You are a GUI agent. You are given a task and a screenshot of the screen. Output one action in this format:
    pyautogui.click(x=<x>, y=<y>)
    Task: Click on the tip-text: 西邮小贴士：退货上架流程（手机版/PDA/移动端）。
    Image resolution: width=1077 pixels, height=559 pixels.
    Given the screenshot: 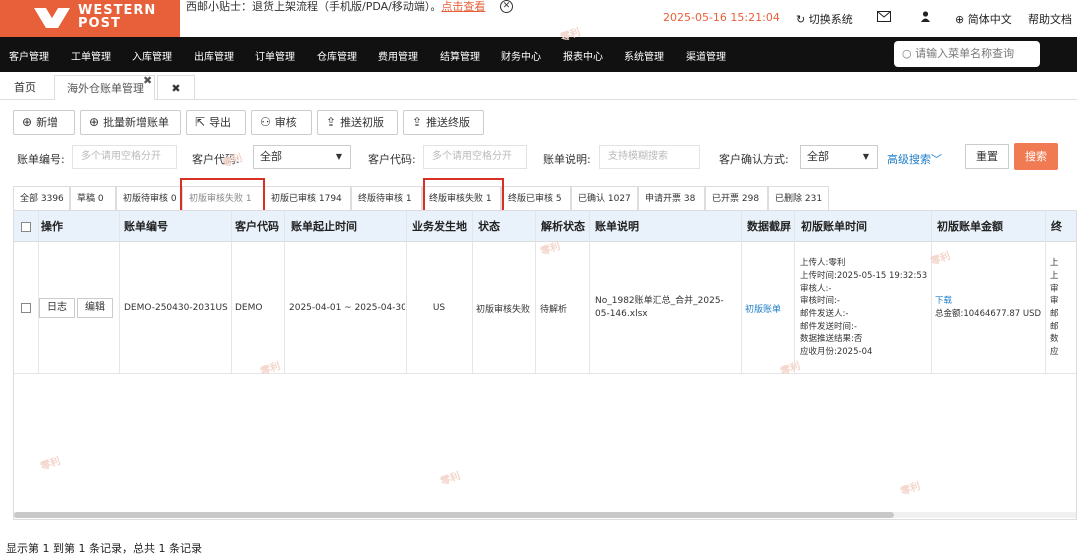 What is the action you would take?
    pyautogui.click(x=314, y=6)
    